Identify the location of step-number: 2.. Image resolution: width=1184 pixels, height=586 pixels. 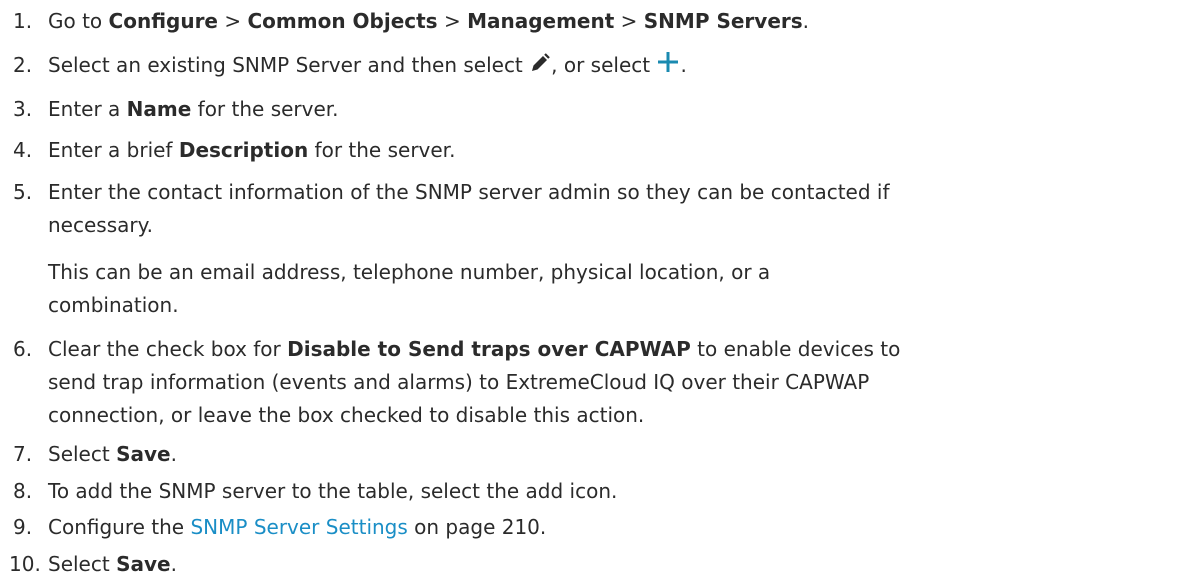
(23, 65).